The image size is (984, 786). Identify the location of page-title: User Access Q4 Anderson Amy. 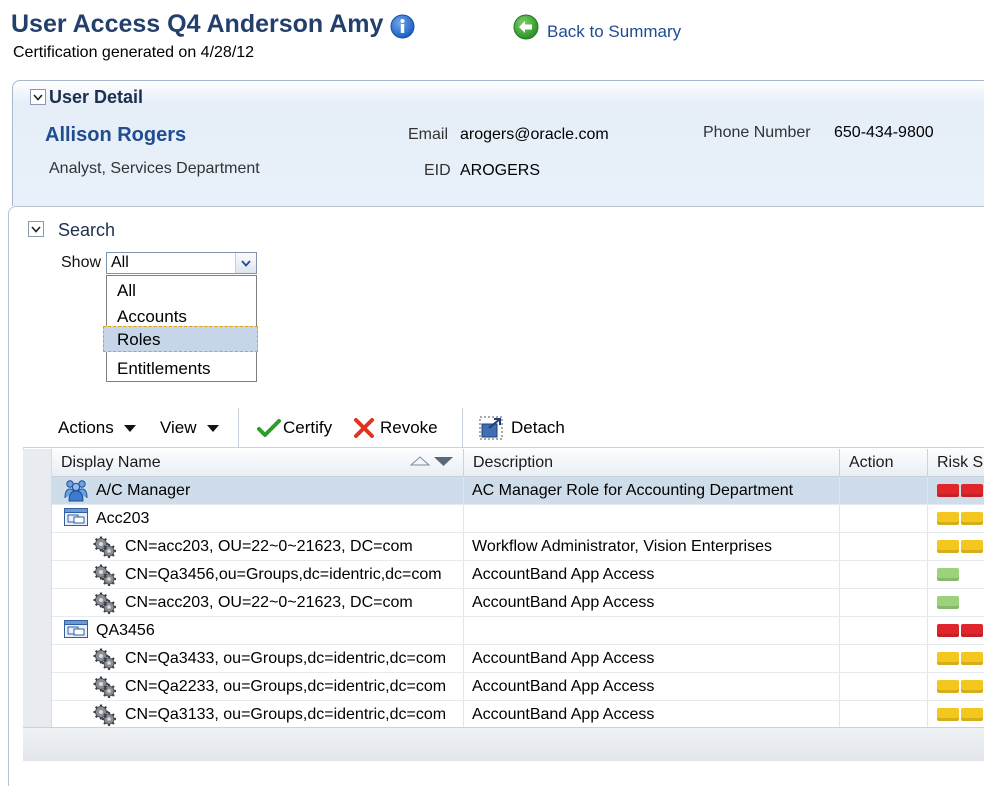
(197, 24).